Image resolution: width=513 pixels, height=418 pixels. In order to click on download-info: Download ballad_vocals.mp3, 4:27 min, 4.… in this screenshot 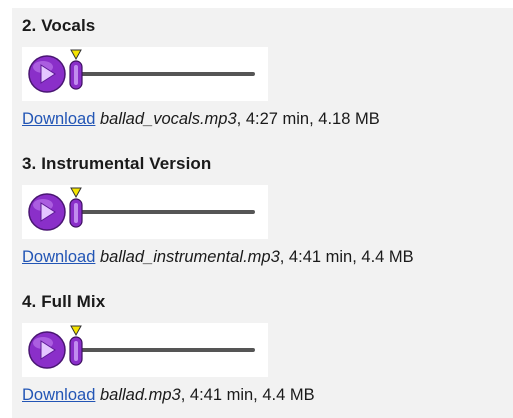, I will do `click(201, 119)`.